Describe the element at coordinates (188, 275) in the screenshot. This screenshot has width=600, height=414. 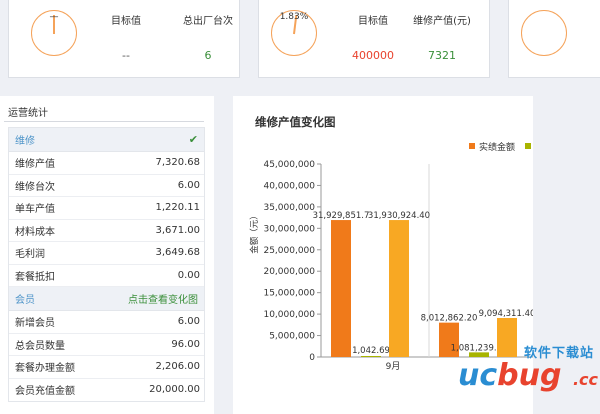
I see `row-value: 0.00` at that location.